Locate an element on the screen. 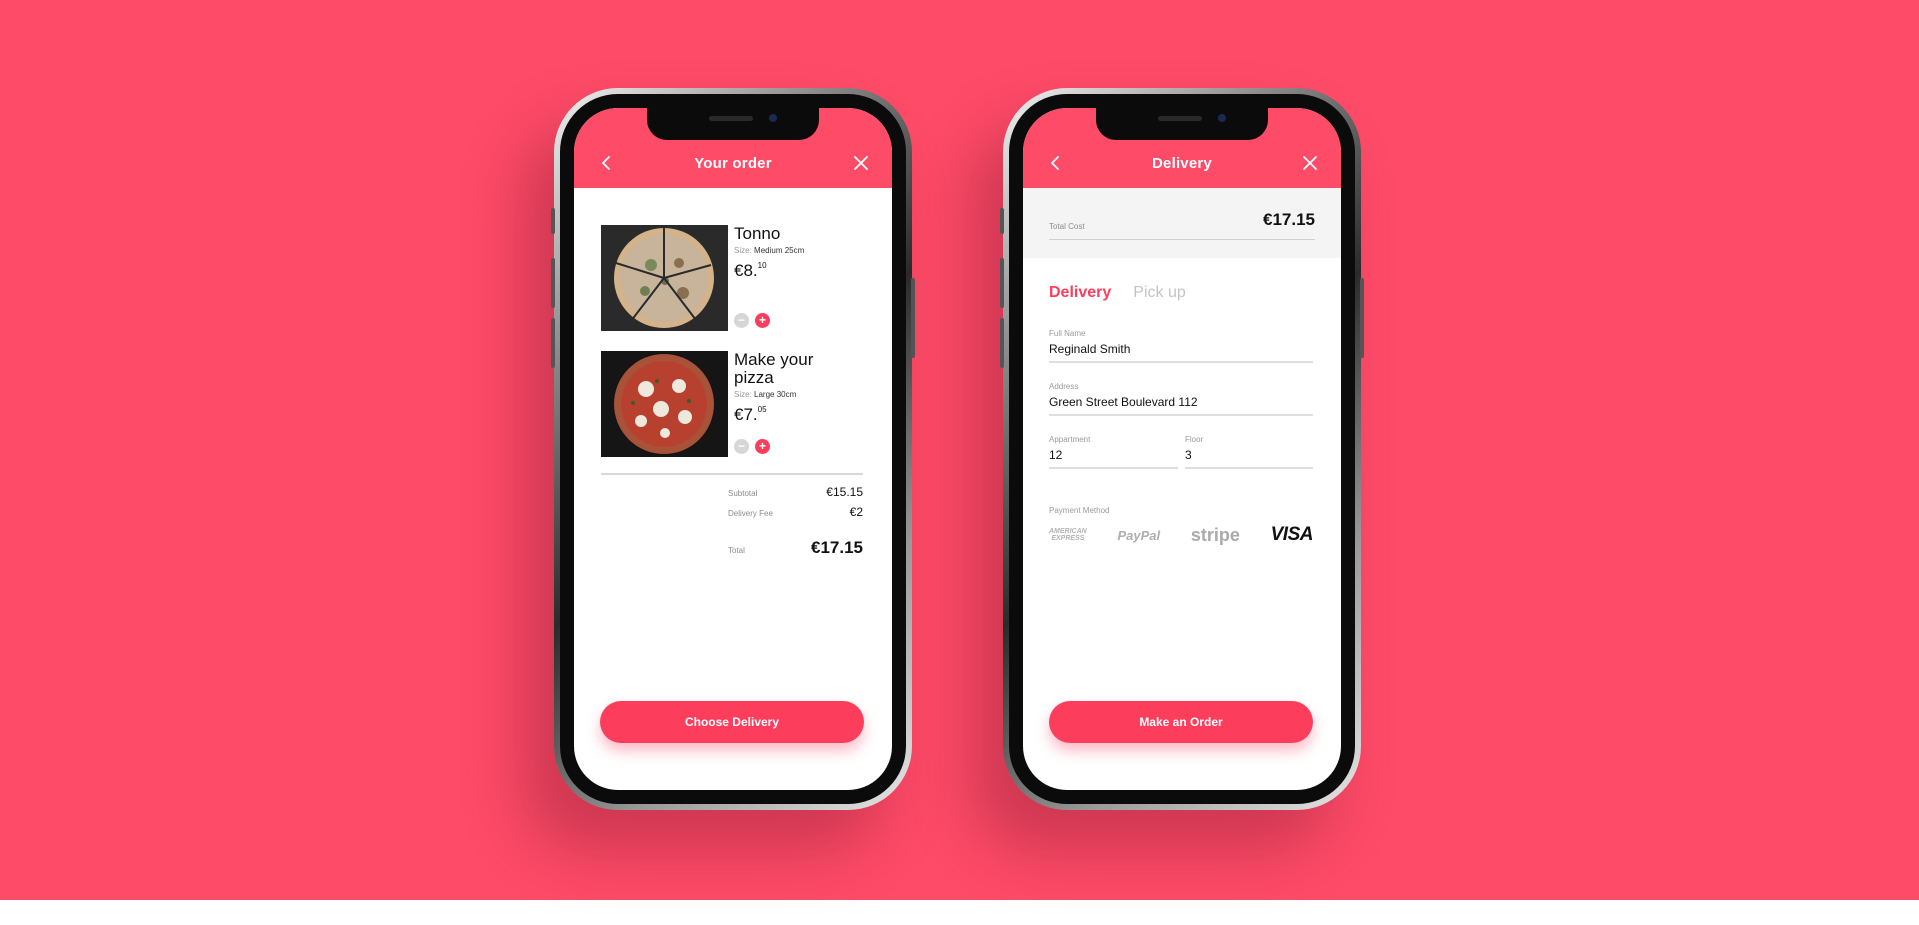 The image size is (1919, 925). delivery-fee-row: Delivery Fee €2 is located at coordinates (795, 512).